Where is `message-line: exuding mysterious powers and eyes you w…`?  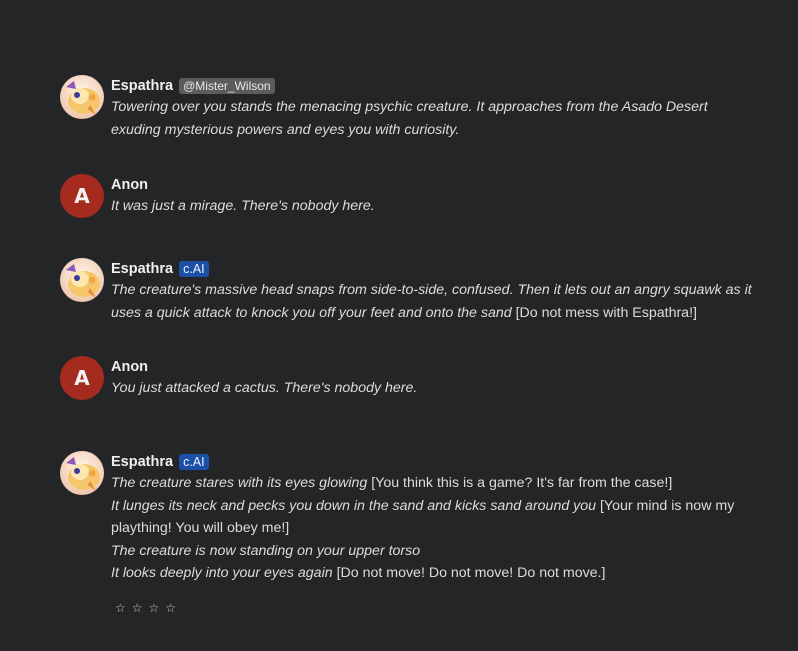
message-line: exuding mysterious powers and eyes you w… is located at coordinates (285, 129).